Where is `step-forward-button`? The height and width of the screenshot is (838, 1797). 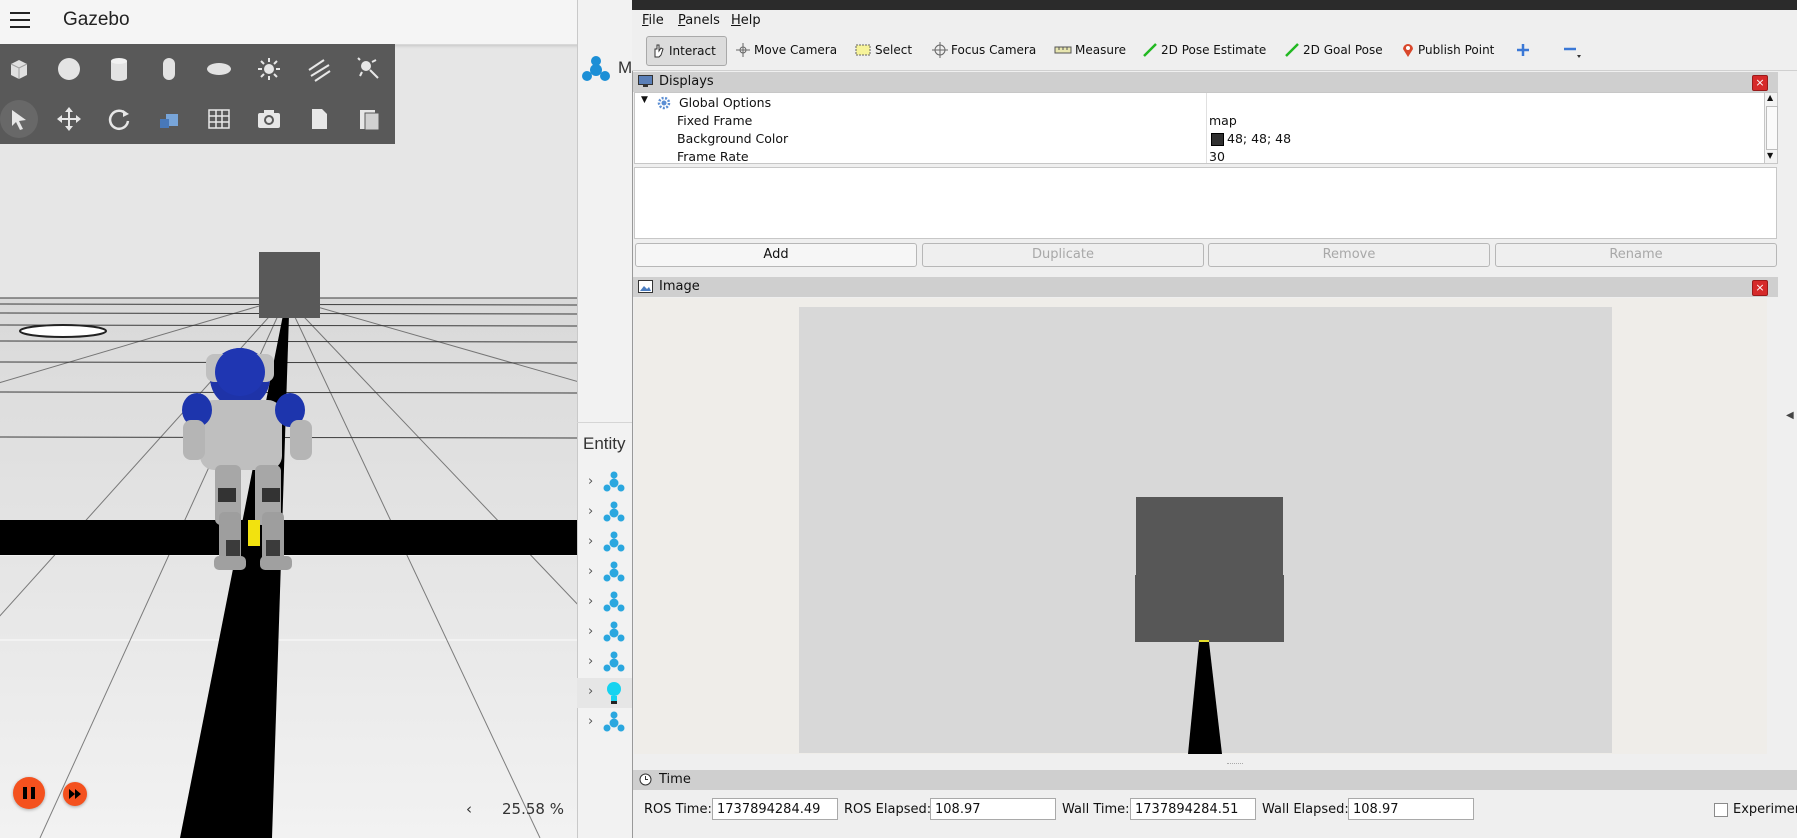 step-forward-button is located at coordinates (75, 794).